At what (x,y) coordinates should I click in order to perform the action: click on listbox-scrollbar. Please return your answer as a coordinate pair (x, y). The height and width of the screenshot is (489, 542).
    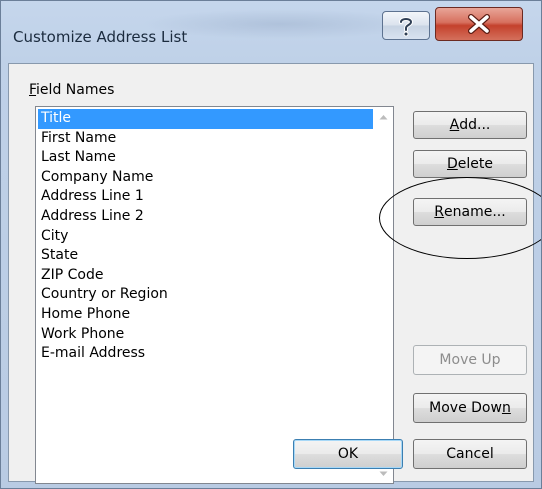
    Looking at the image, I should click on (383, 295).